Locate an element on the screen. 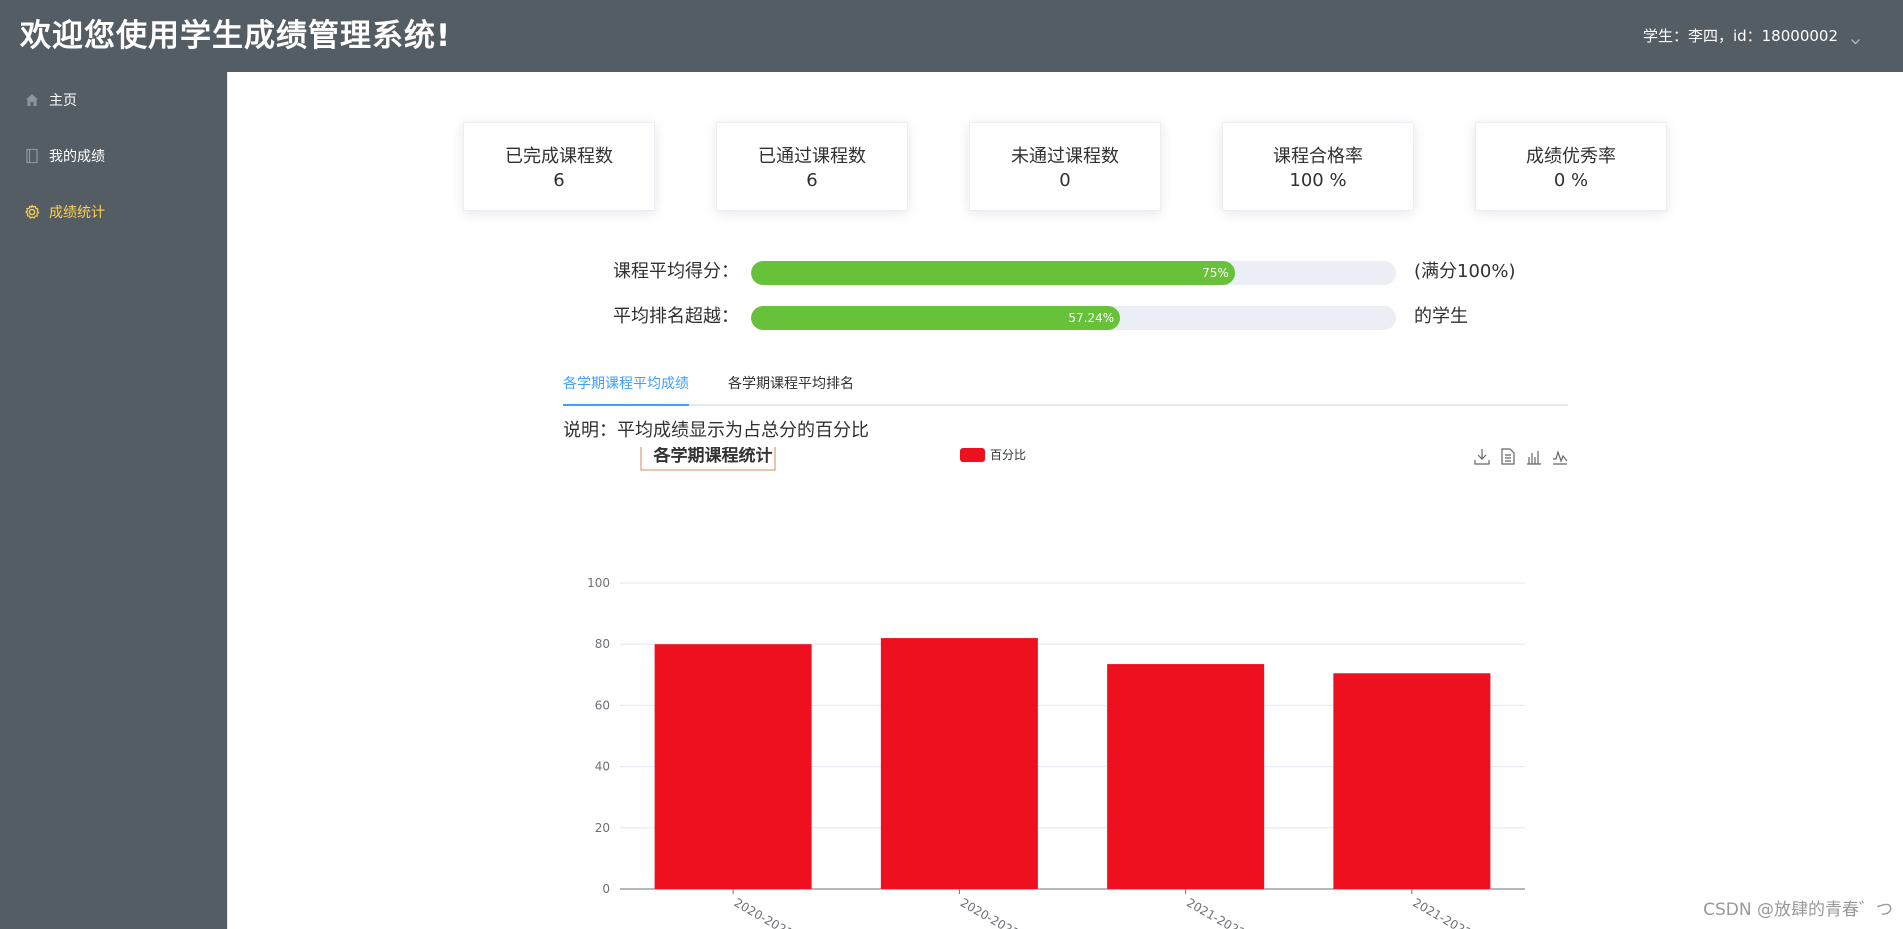 Image resolution: width=1903 pixels, height=929 pixels. progress-suffix: (满分100%) is located at coordinates (1465, 271).